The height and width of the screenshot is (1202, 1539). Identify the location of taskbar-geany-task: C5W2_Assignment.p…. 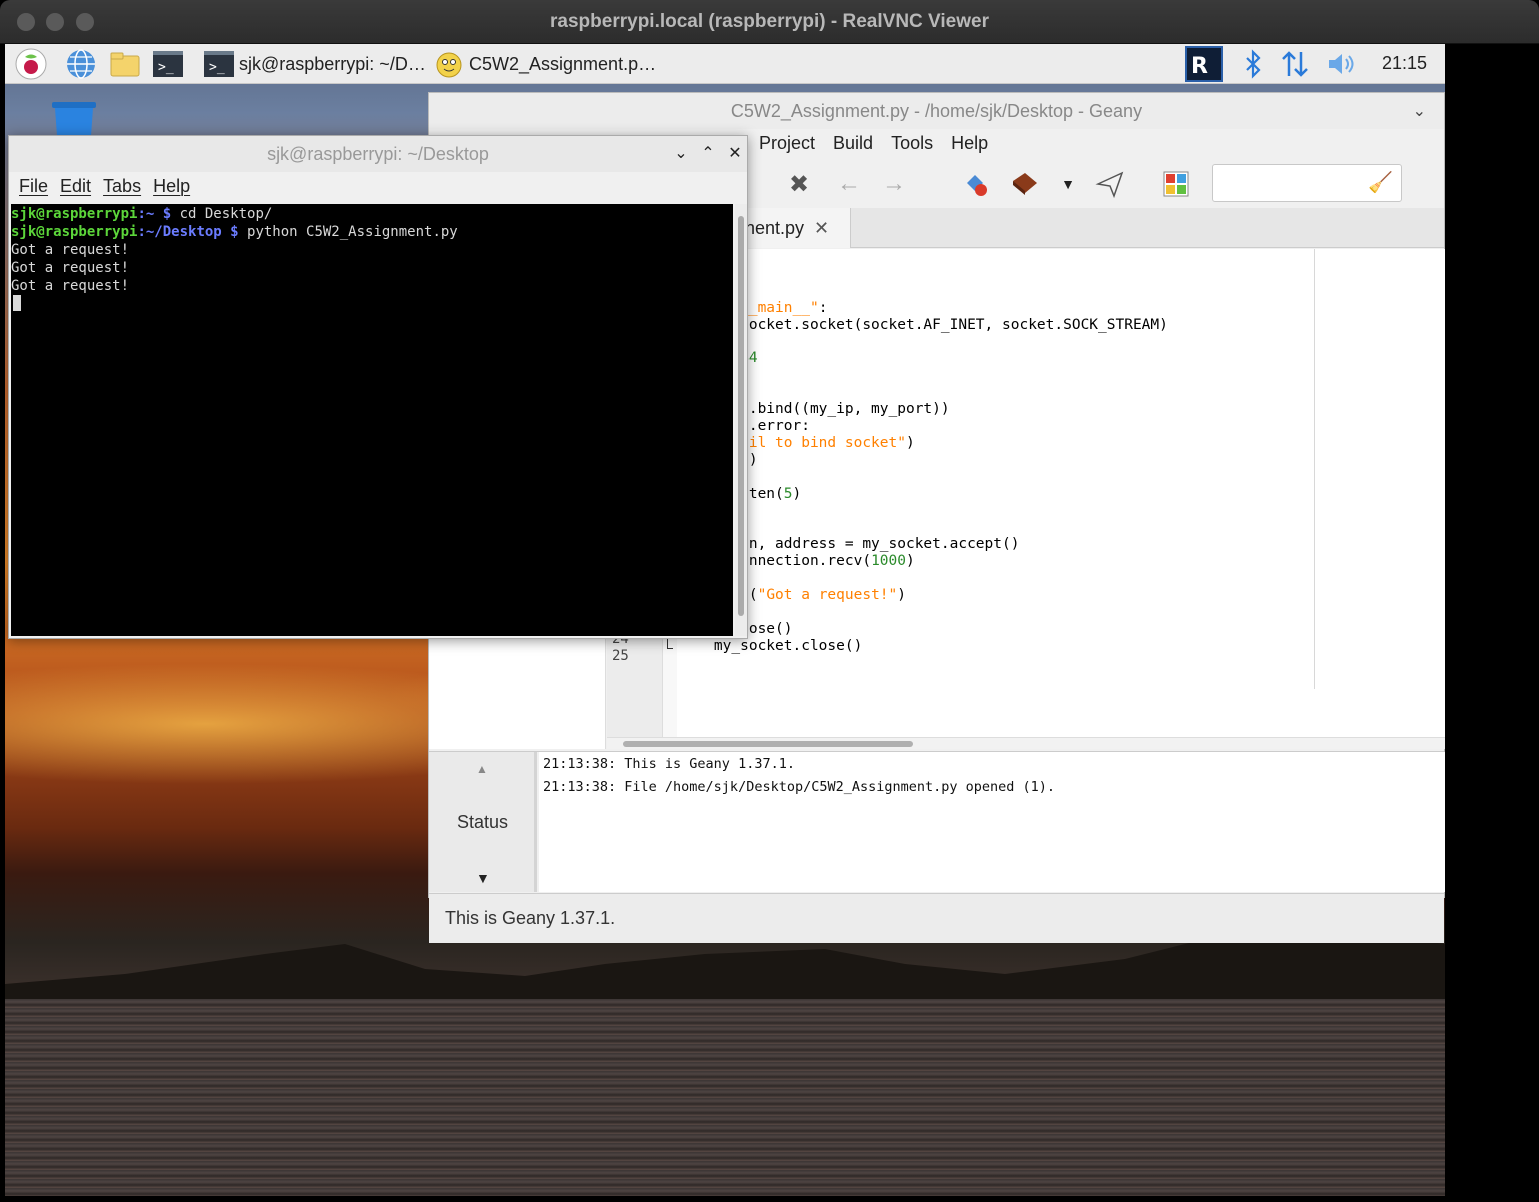
(544, 64).